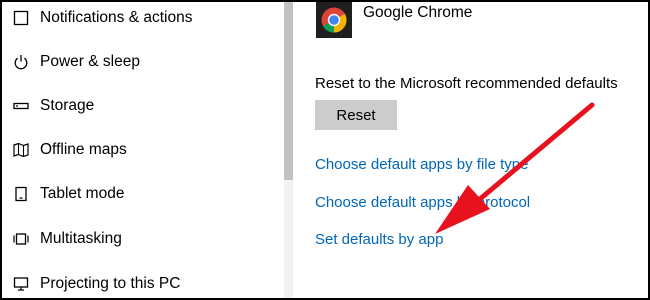  I want to click on sidebar-item-label: Tablet mode, so click(82, 193).